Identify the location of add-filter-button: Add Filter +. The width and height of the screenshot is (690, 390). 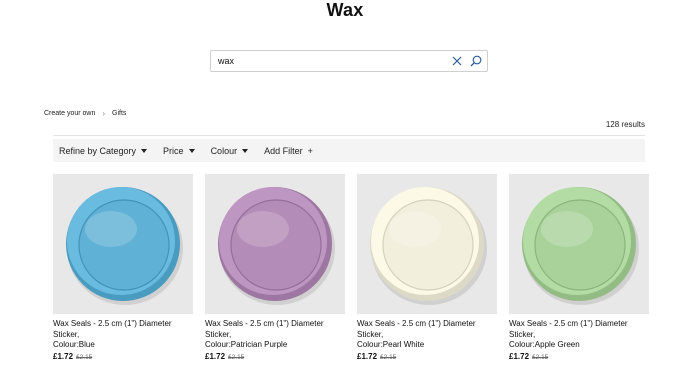
(288, 151).